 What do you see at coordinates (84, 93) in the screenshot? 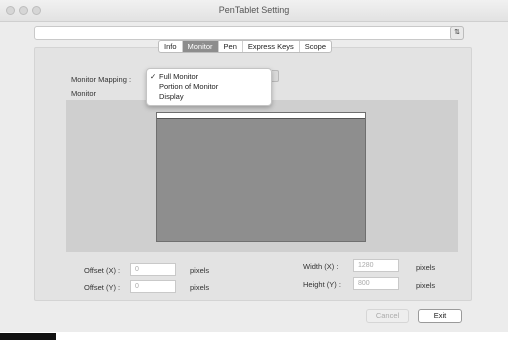
I see `monitor-label: Monitor` at bounding box center [84, 93].